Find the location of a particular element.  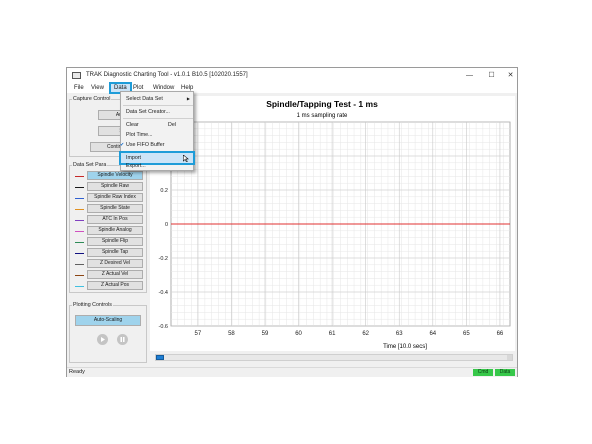

data-set-button: Z Actual Pos is located at coordinates (115, 285).